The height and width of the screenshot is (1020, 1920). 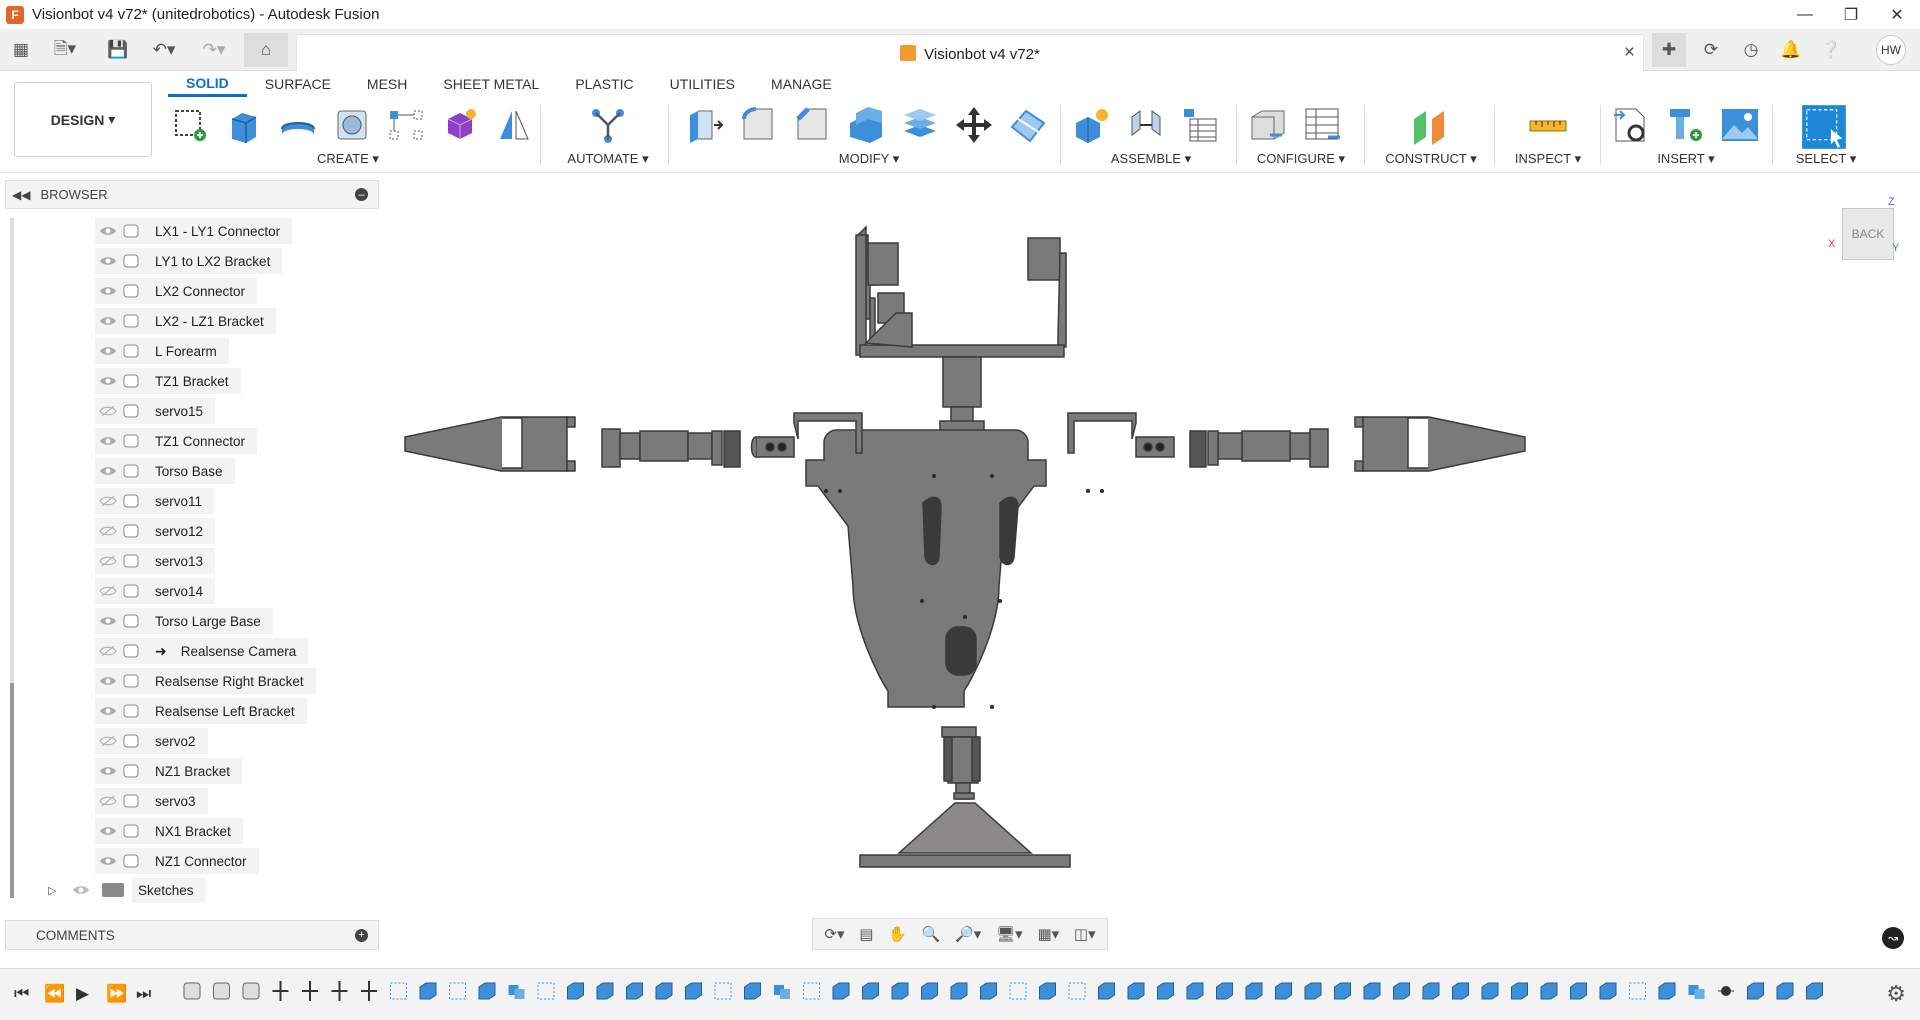 What do you see at coordinates (151, 741) in the screenshot?
I see `browser-tree-item: servo2` at bounding box center [151, 741].